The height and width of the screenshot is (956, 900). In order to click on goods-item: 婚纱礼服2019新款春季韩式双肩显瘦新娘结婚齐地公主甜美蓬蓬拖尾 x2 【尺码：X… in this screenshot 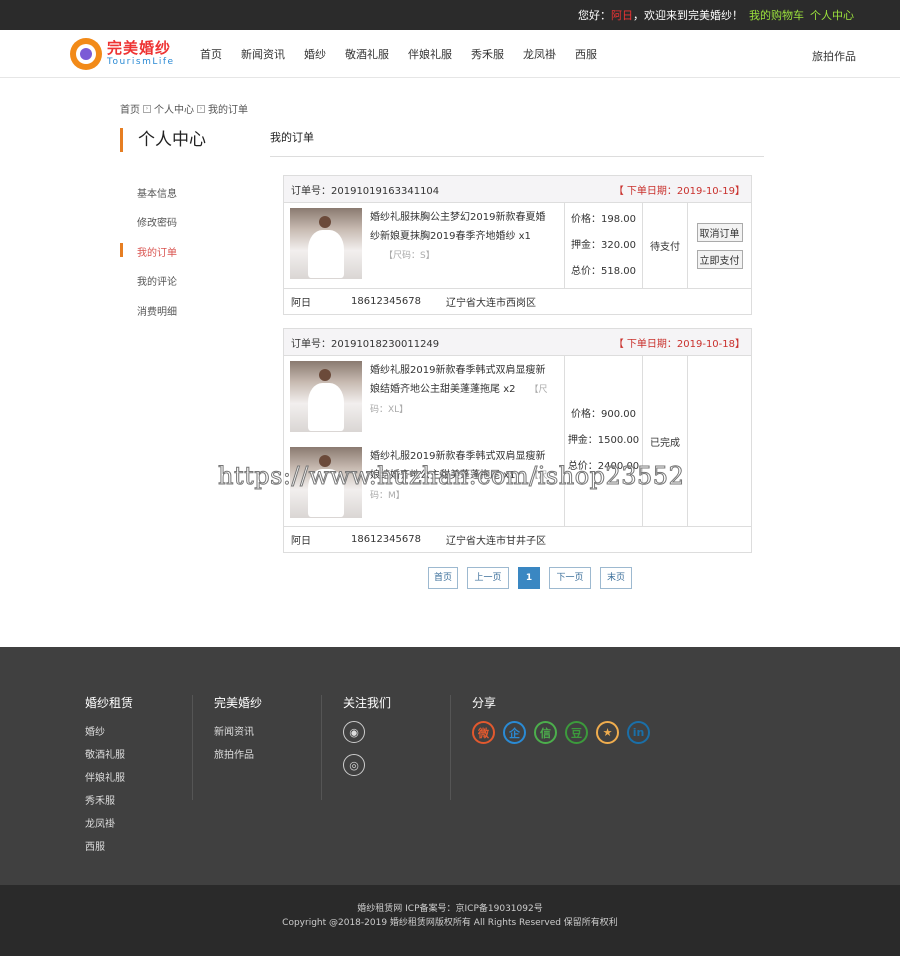, I will do `click(427, 397)`.